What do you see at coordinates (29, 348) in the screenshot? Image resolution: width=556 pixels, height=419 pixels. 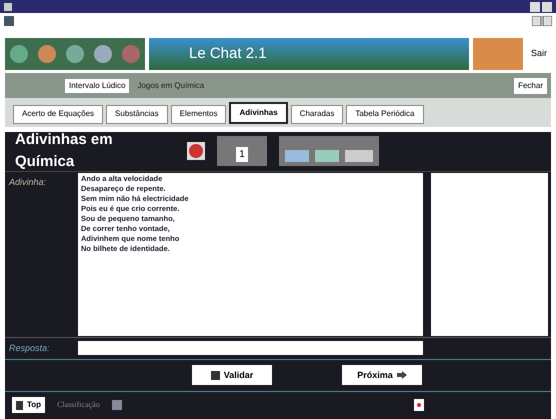 I see `field-label: Resposta:` at bounding box center [29, 348].